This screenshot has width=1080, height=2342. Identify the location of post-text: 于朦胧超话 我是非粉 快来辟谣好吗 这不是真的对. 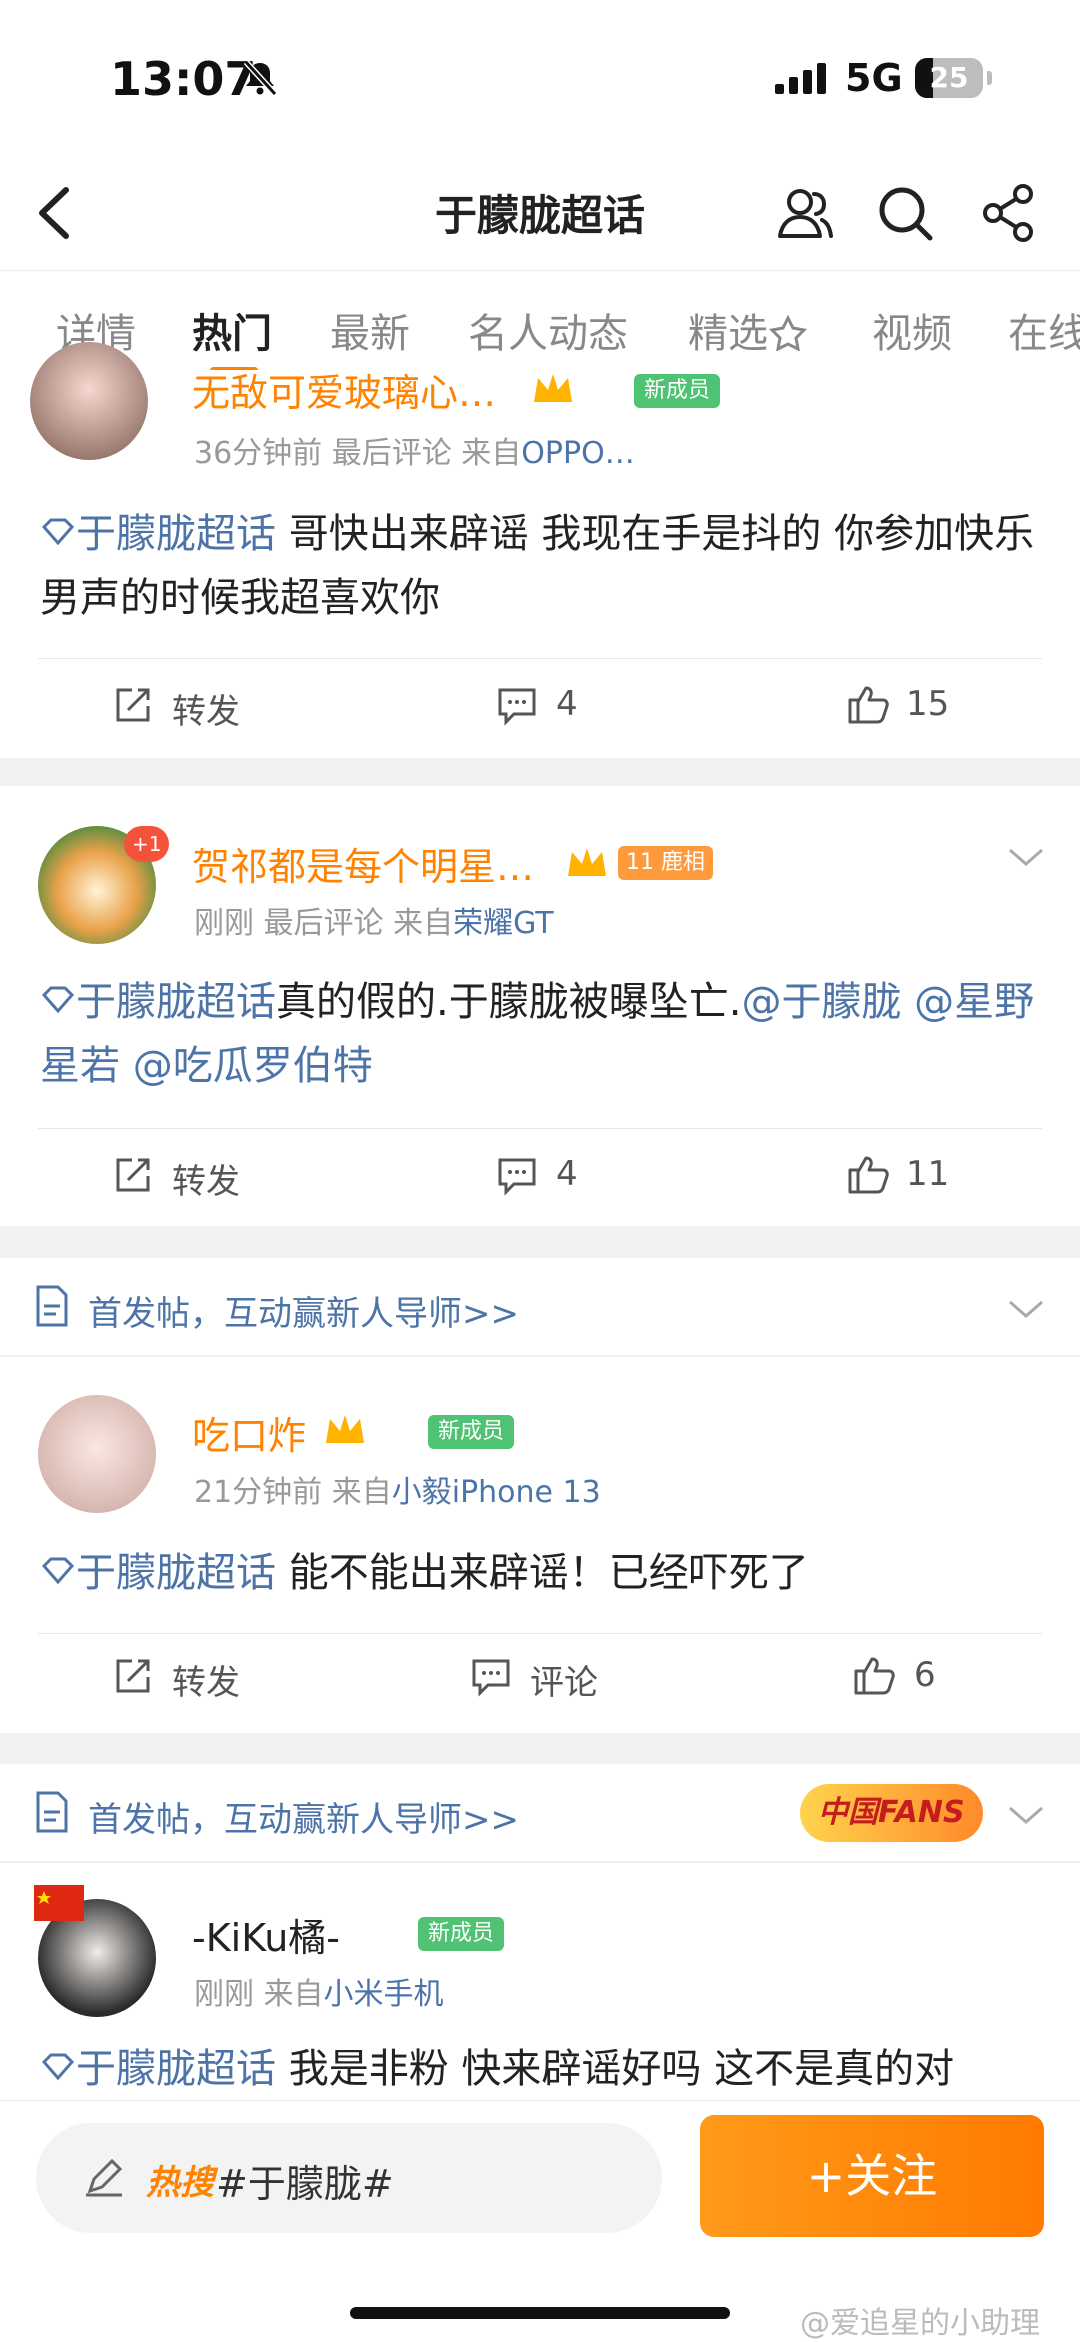
(545, 2069).